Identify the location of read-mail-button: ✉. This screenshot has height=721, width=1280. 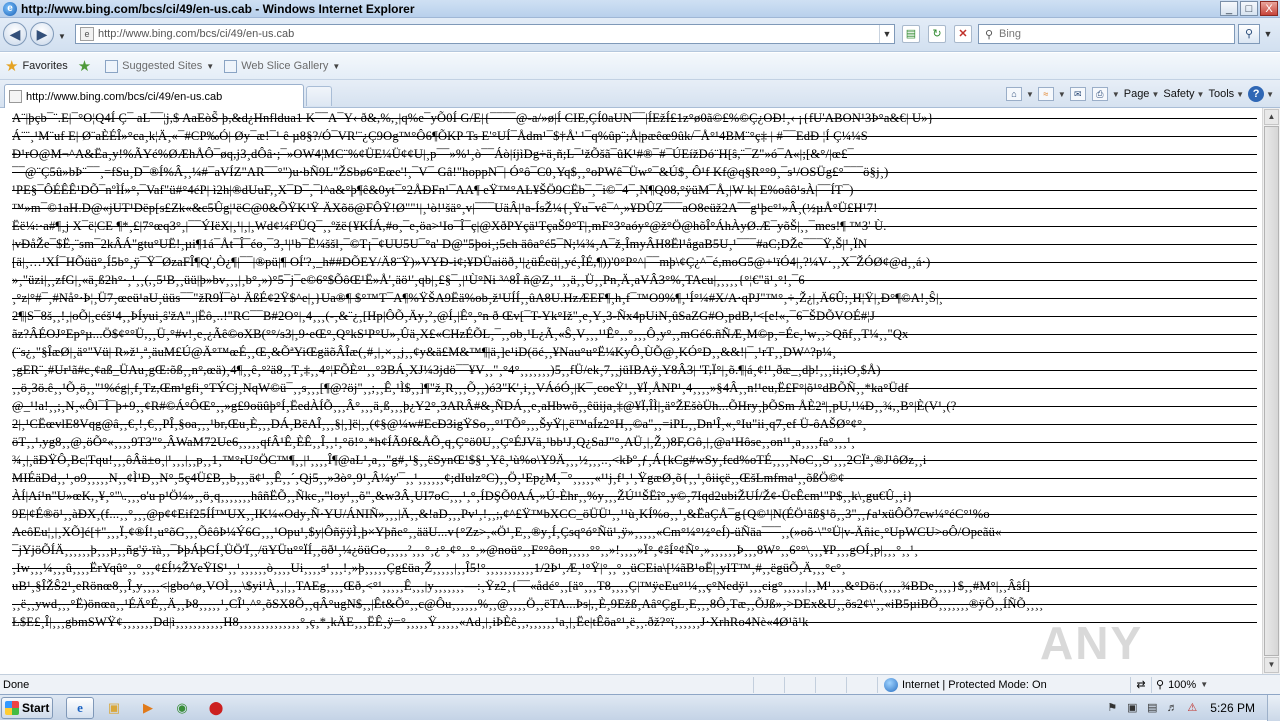
(1078, 94).